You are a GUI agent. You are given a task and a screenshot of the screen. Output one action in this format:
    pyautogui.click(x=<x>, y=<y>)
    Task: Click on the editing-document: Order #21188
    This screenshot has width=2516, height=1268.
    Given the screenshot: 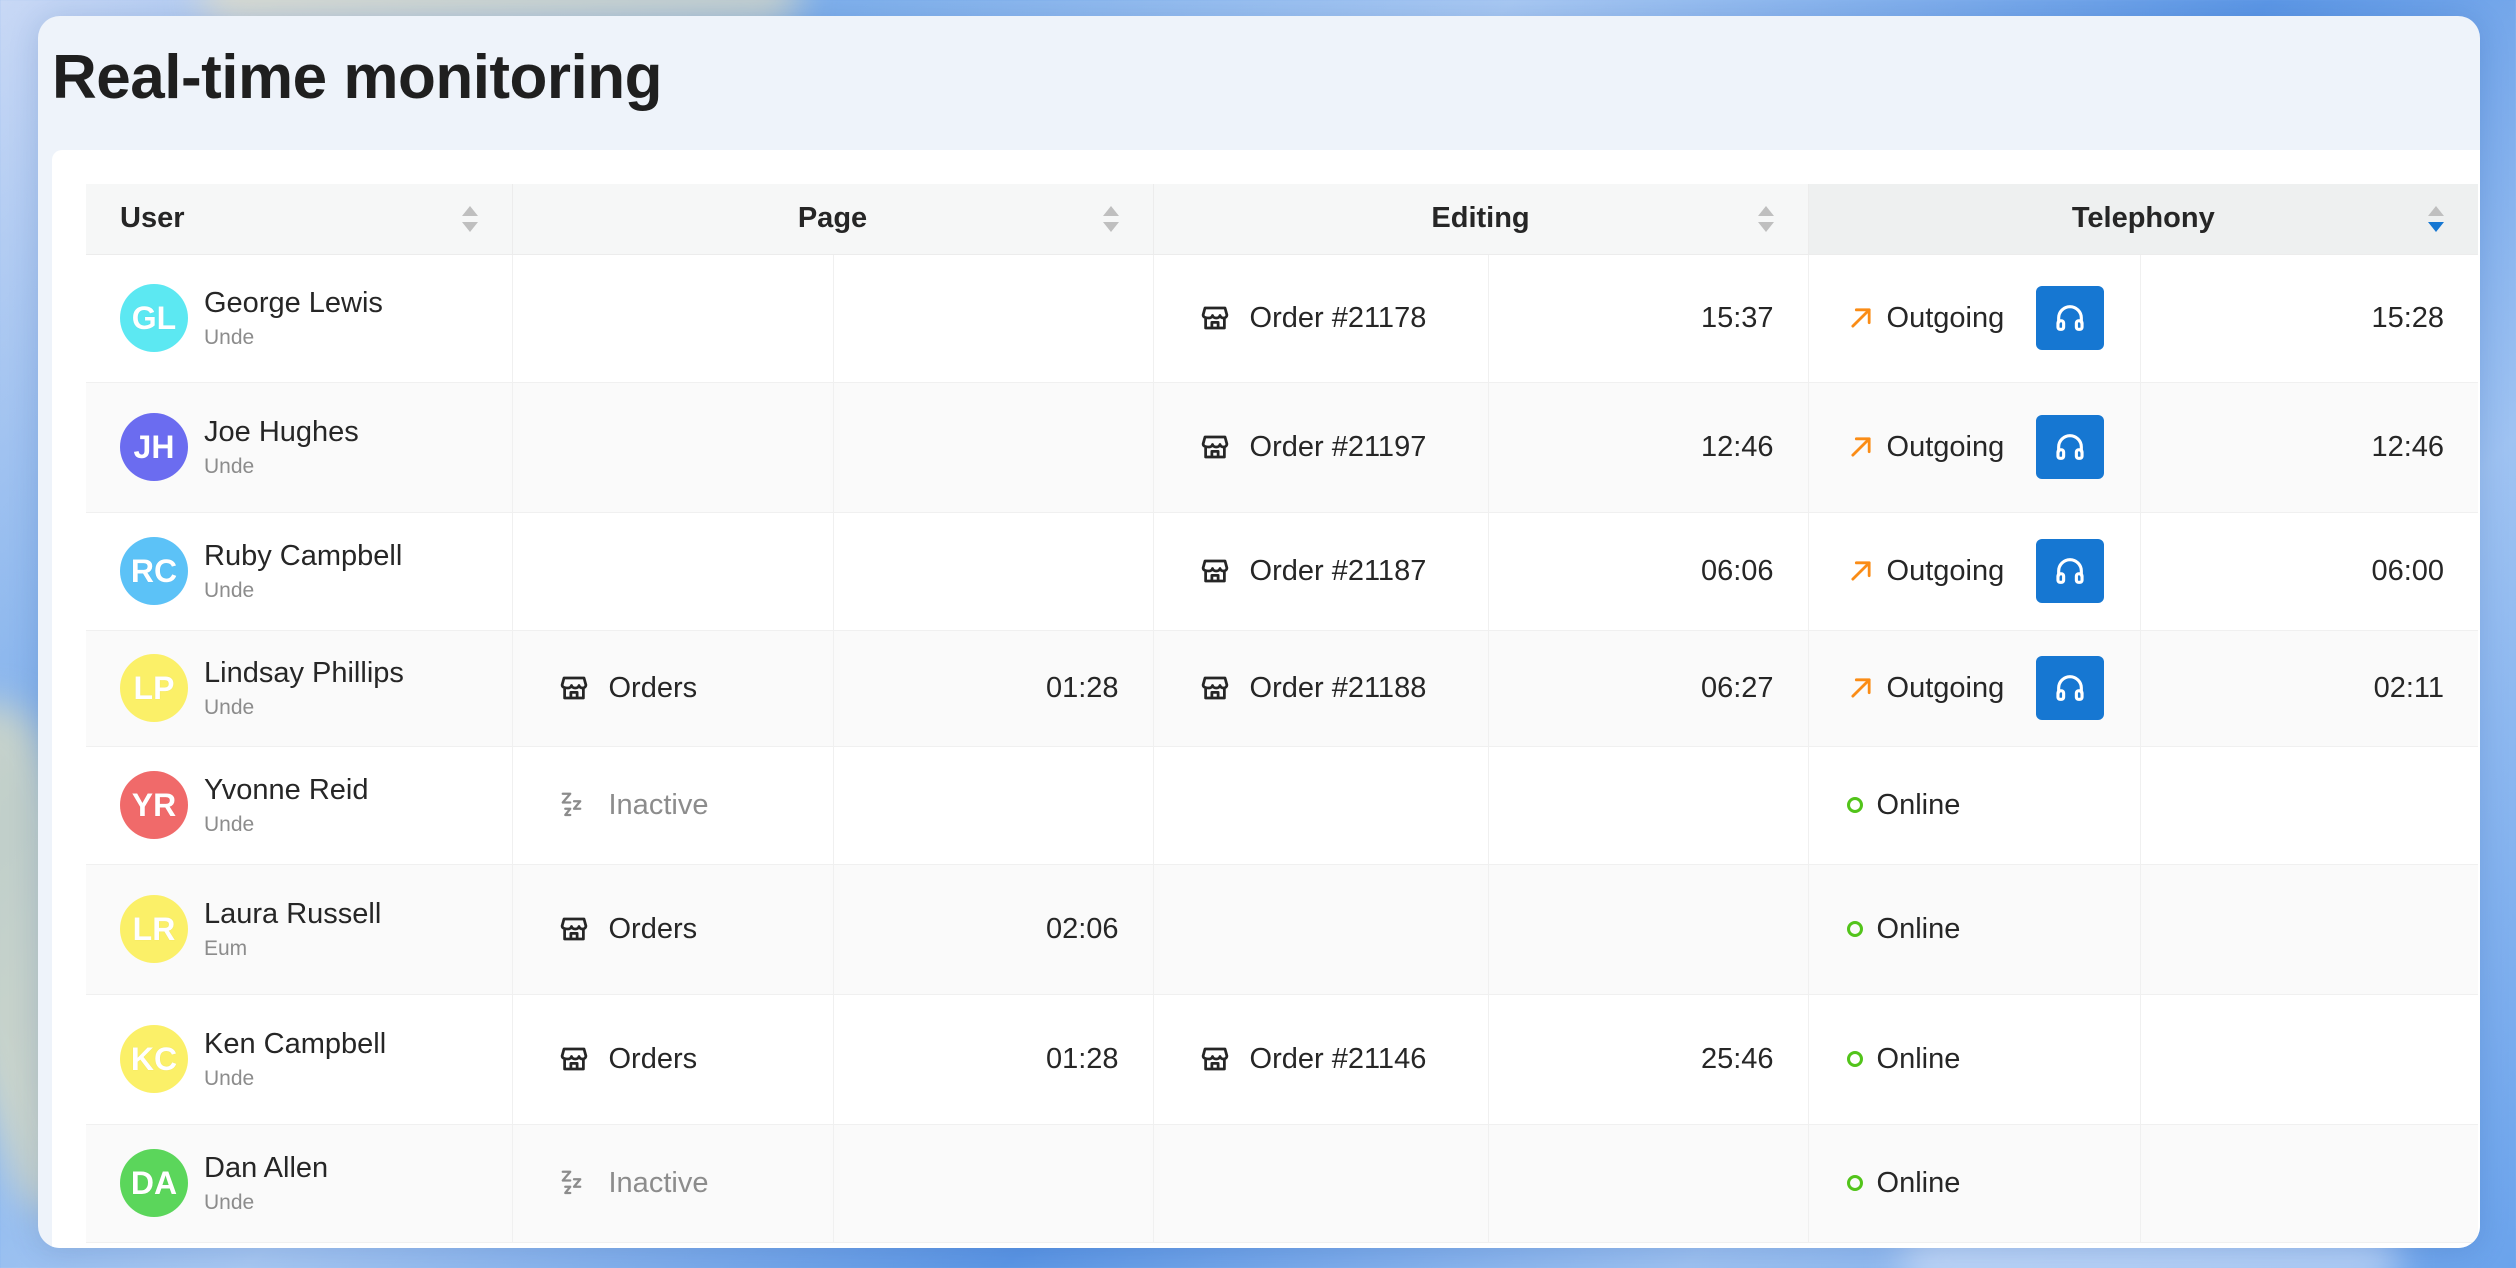 What is the action you would take?
    pyautogui.click(x=1338, y=688)
    